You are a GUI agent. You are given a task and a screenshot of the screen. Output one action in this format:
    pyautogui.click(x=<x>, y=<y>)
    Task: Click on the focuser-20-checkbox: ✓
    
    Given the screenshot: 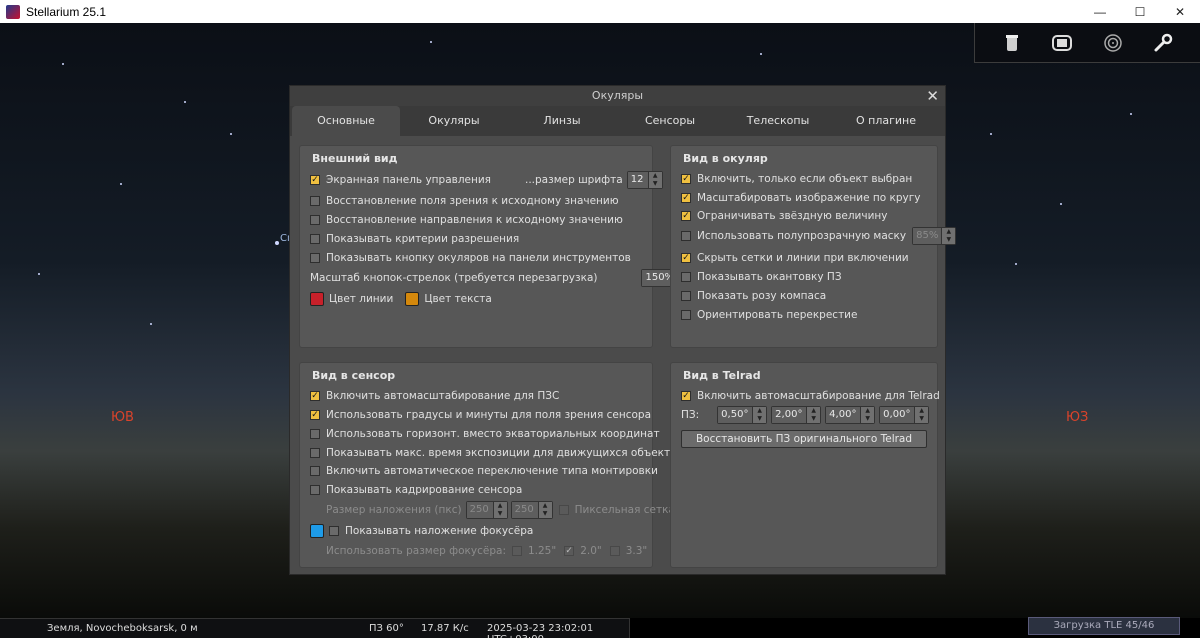 What is the action you would take?
    pyautogui.click(x=569, y=551)
    